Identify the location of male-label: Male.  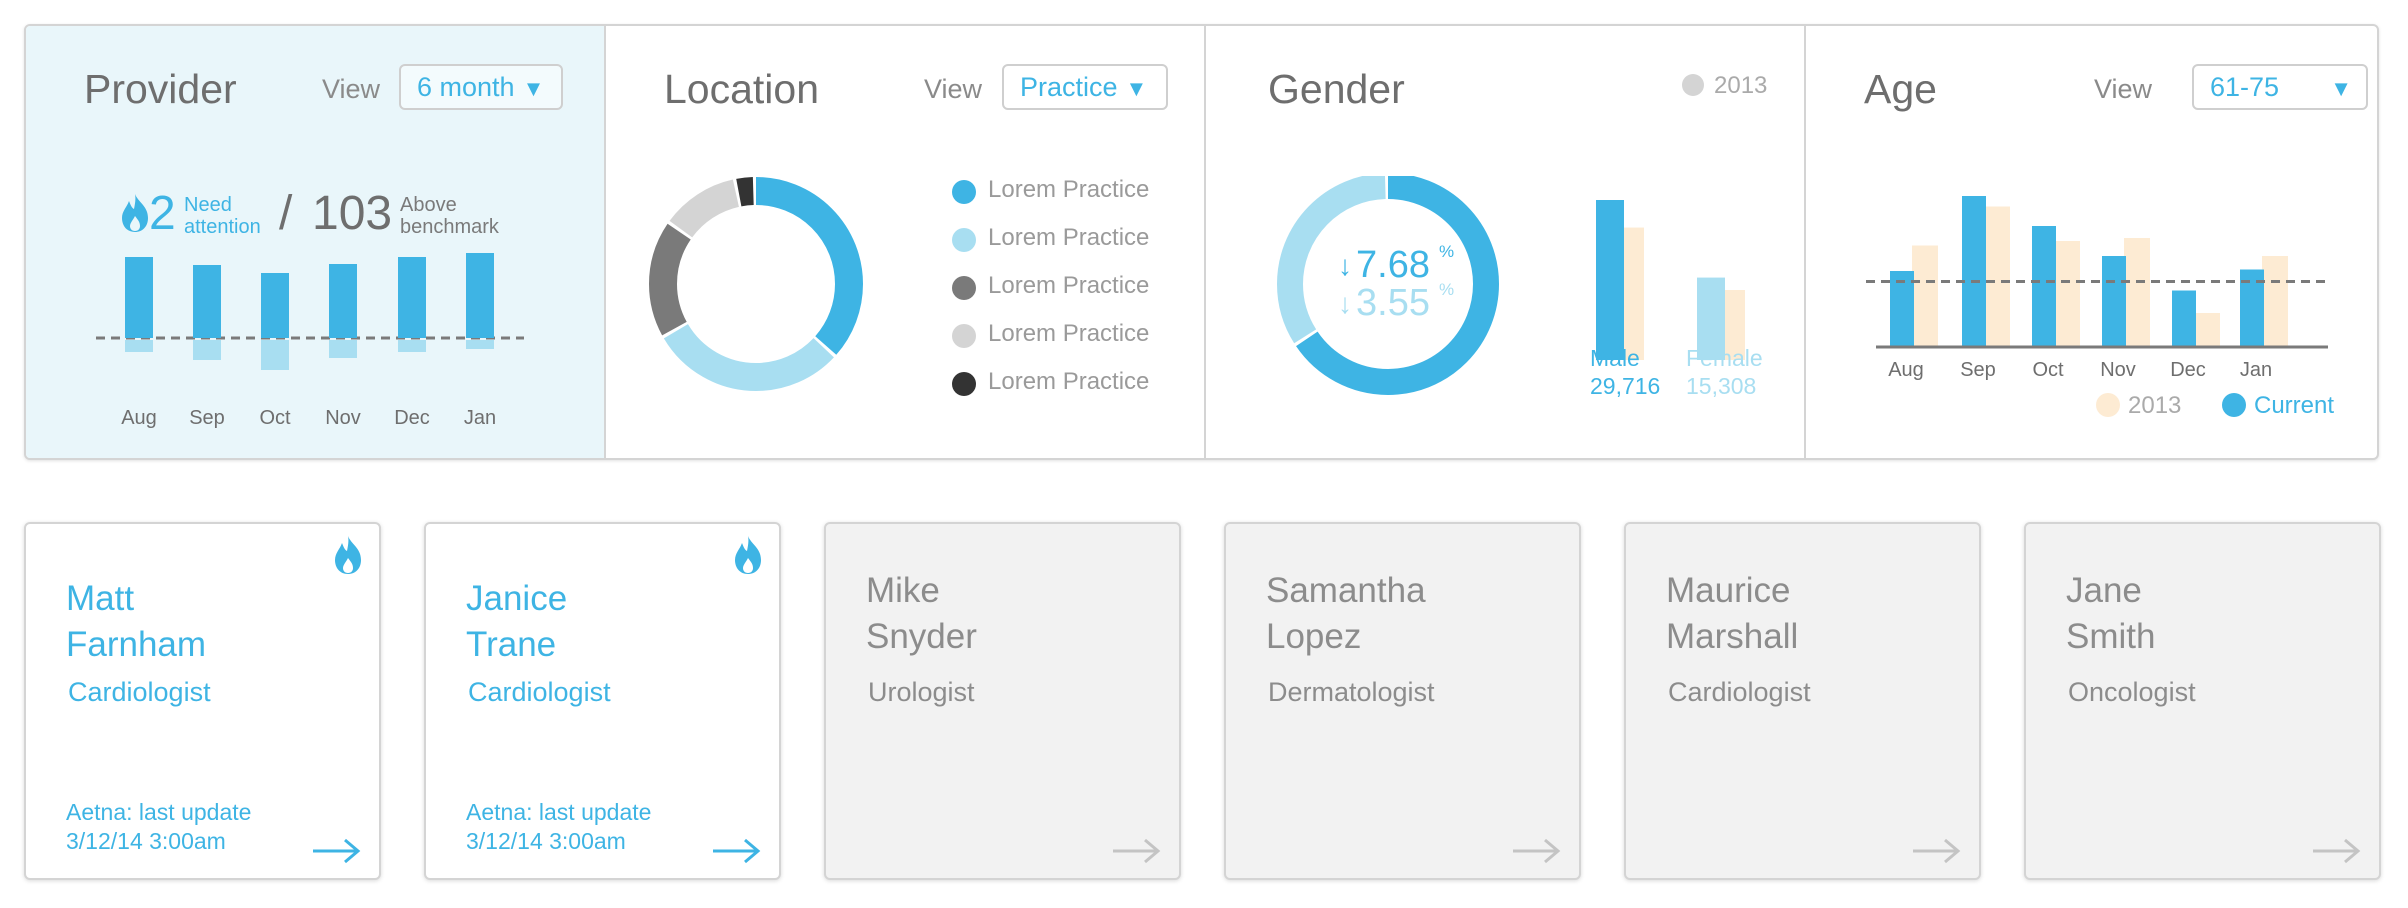
(1615, 358).